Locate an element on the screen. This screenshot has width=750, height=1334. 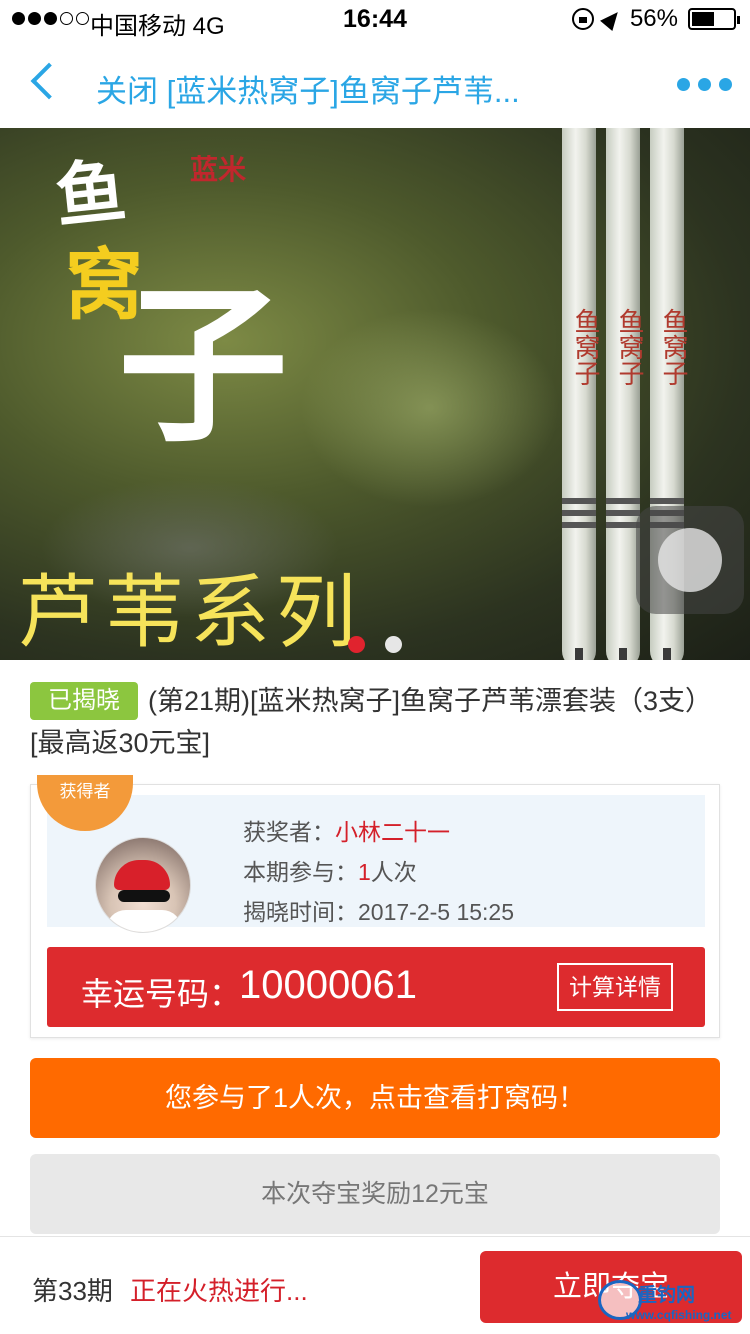
back-chevron-icon is located at coordinates (49, 81).